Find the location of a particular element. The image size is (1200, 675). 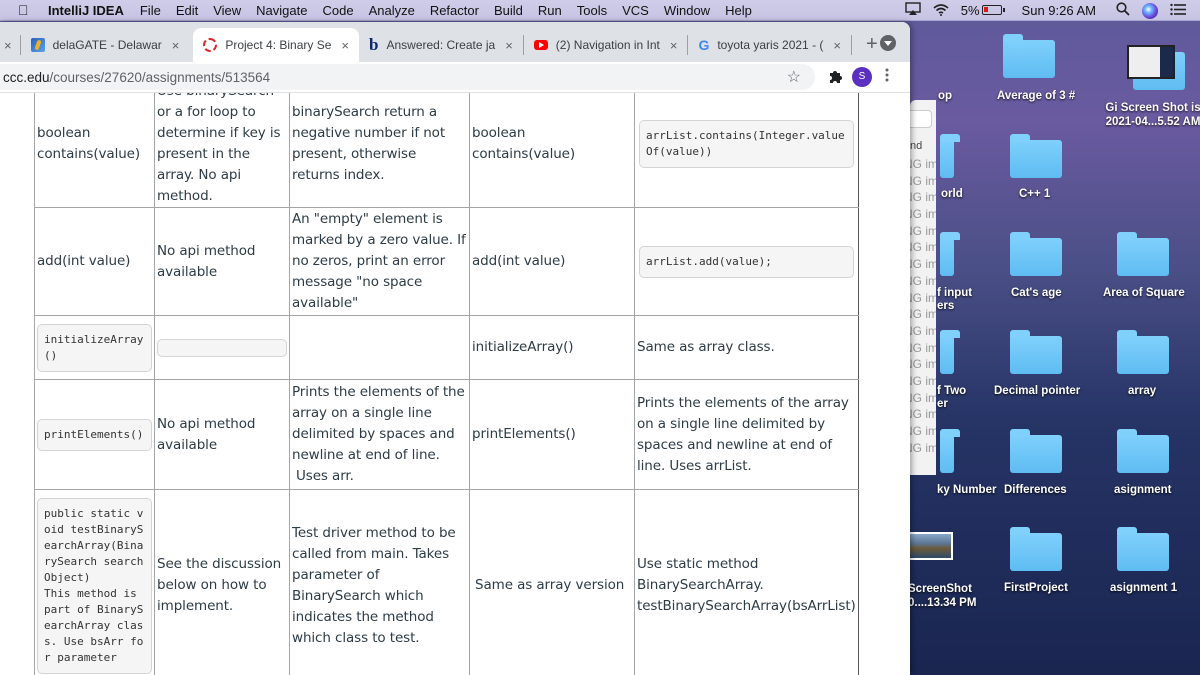

menu-code: Code is located at coordinates (337, 10).